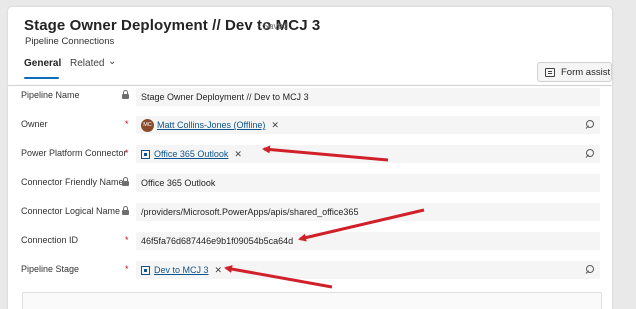 The width and height of the screenshot is (636, 309). What do you see at coordinates (368, 270) in the screenshot?
I see `pipeline-stage-lookup: Dev to MCJ 3 ✕` at bounding box center [368, 270].